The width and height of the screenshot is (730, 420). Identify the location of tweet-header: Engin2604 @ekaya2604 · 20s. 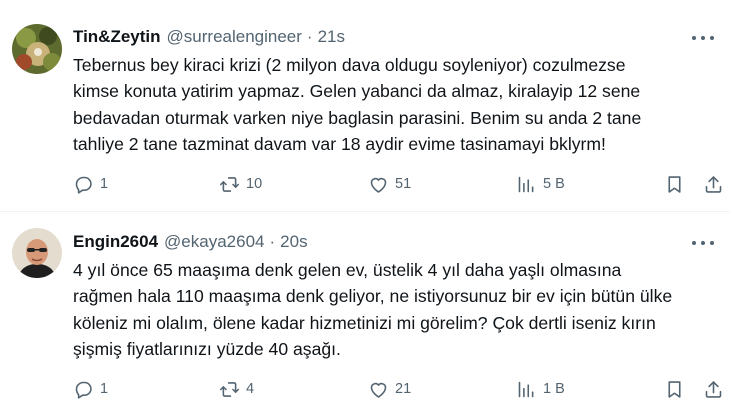
(190, 242).